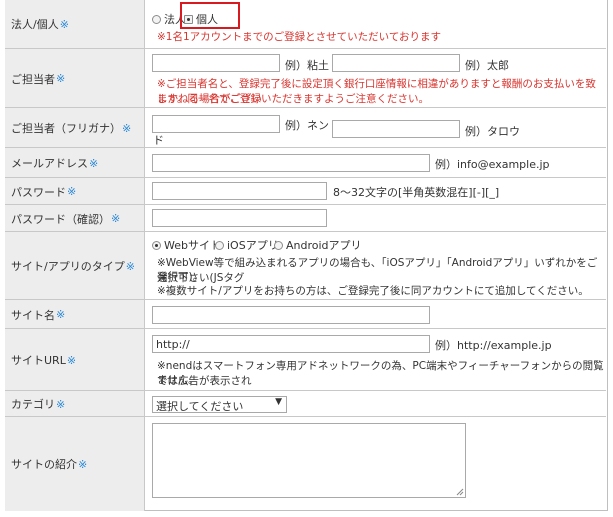  Describe the element at coordinates (291, 344) in the screenshot. I see `site-url-input` at that location.